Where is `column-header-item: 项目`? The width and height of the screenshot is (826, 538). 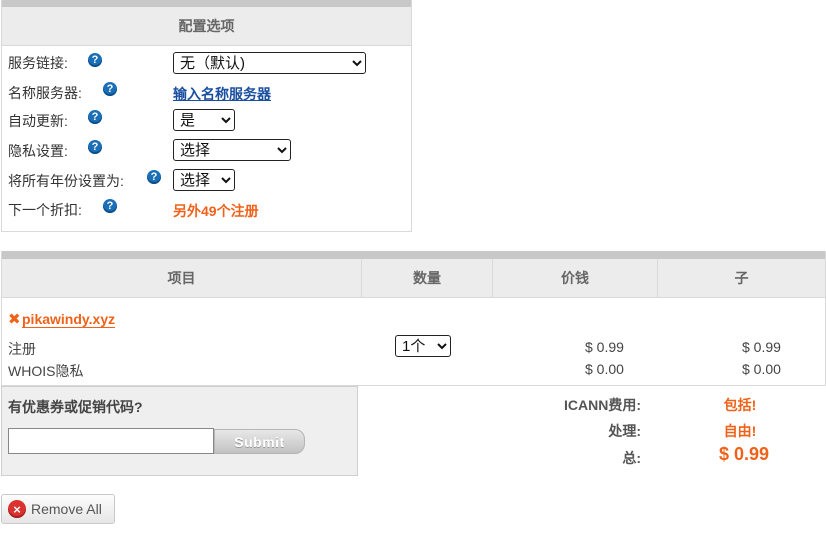
column-header-item: 项目 is located at coordinates (181, 278).